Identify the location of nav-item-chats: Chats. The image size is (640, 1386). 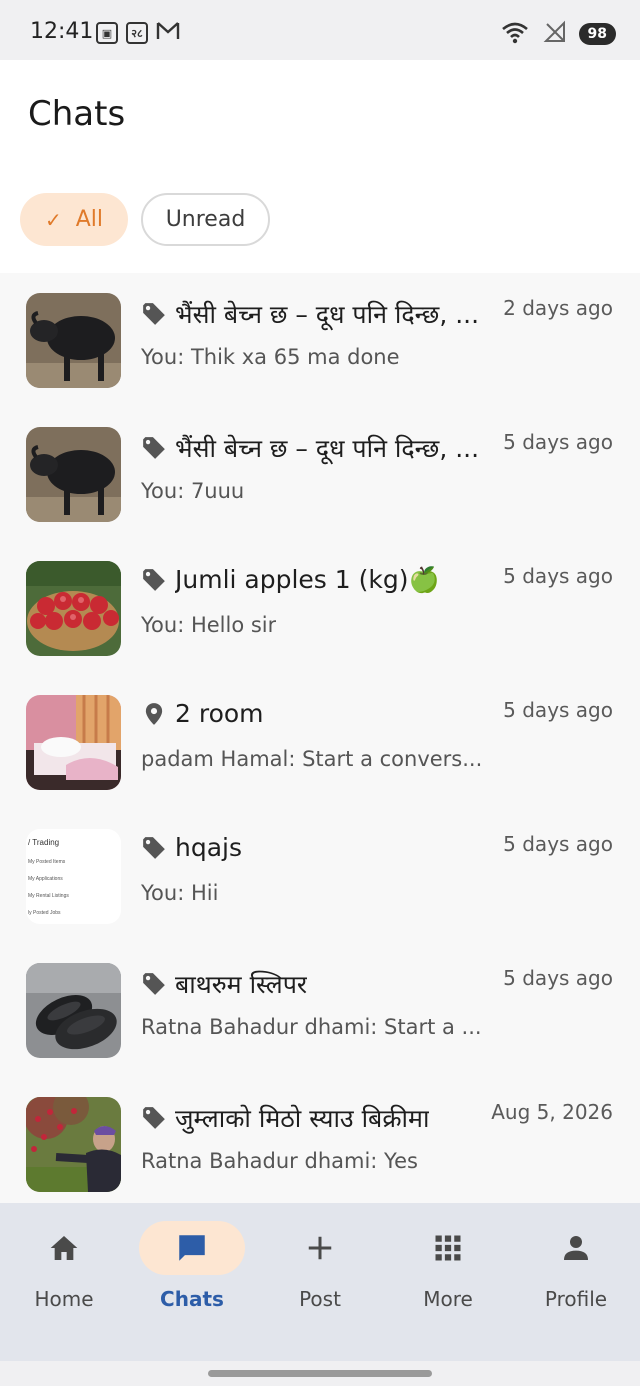
(192, 1276).